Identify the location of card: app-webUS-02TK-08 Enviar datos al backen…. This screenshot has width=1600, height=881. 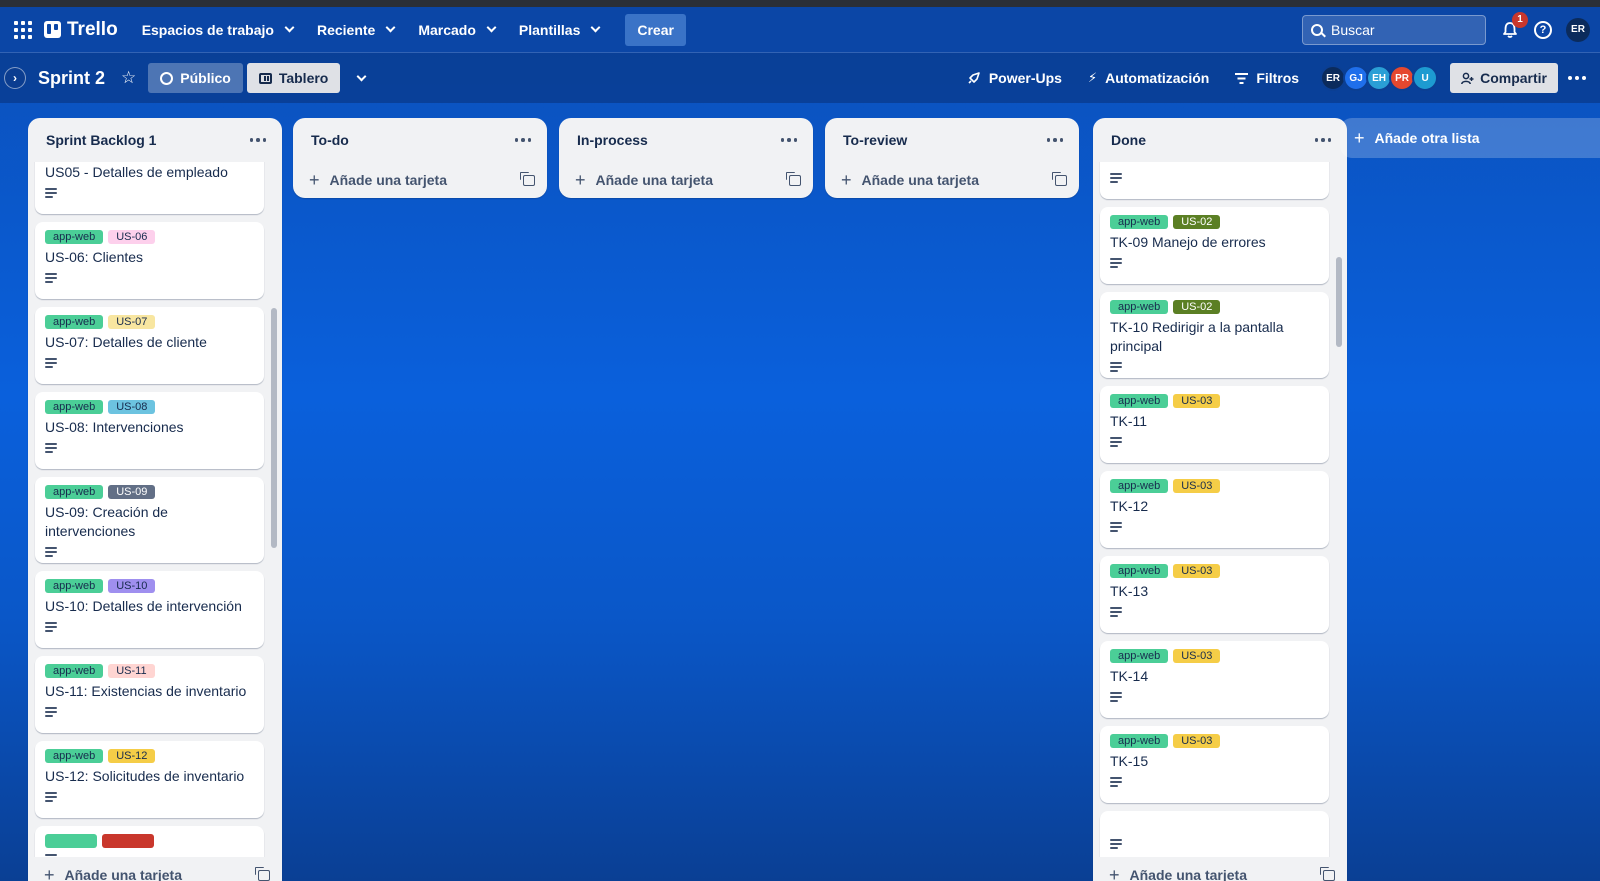
(1214, 180).